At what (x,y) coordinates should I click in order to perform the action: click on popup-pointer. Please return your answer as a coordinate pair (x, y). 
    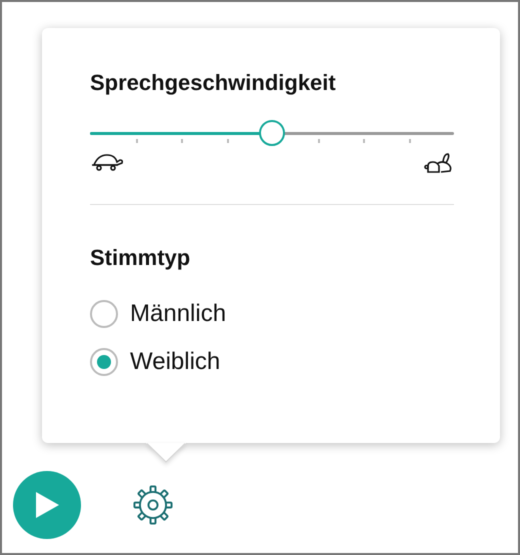
    Looking at the image, I should click on (166, 453).